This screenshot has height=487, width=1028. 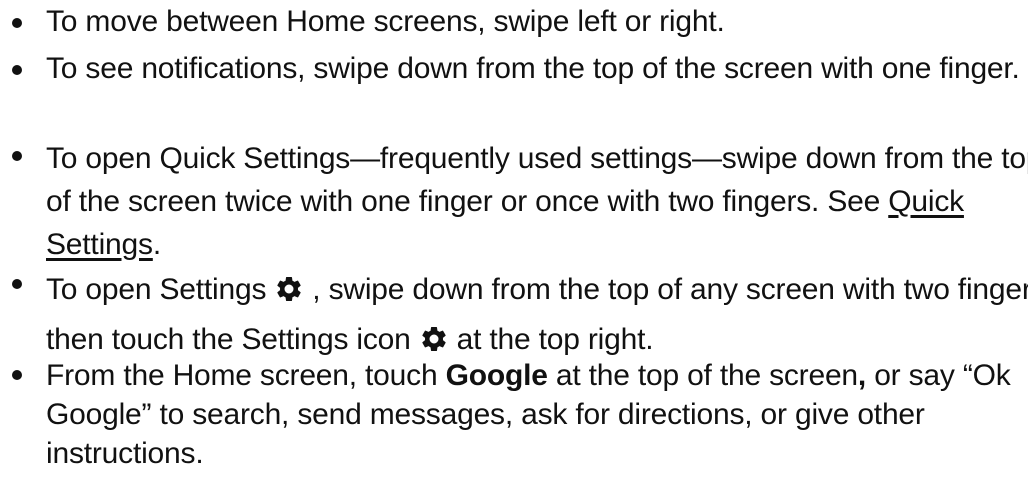 What do you see at coordinates (555, 339) in the screenshot?
I see `item-text-part-c: at the top right.` at bounding box center [555, 339].